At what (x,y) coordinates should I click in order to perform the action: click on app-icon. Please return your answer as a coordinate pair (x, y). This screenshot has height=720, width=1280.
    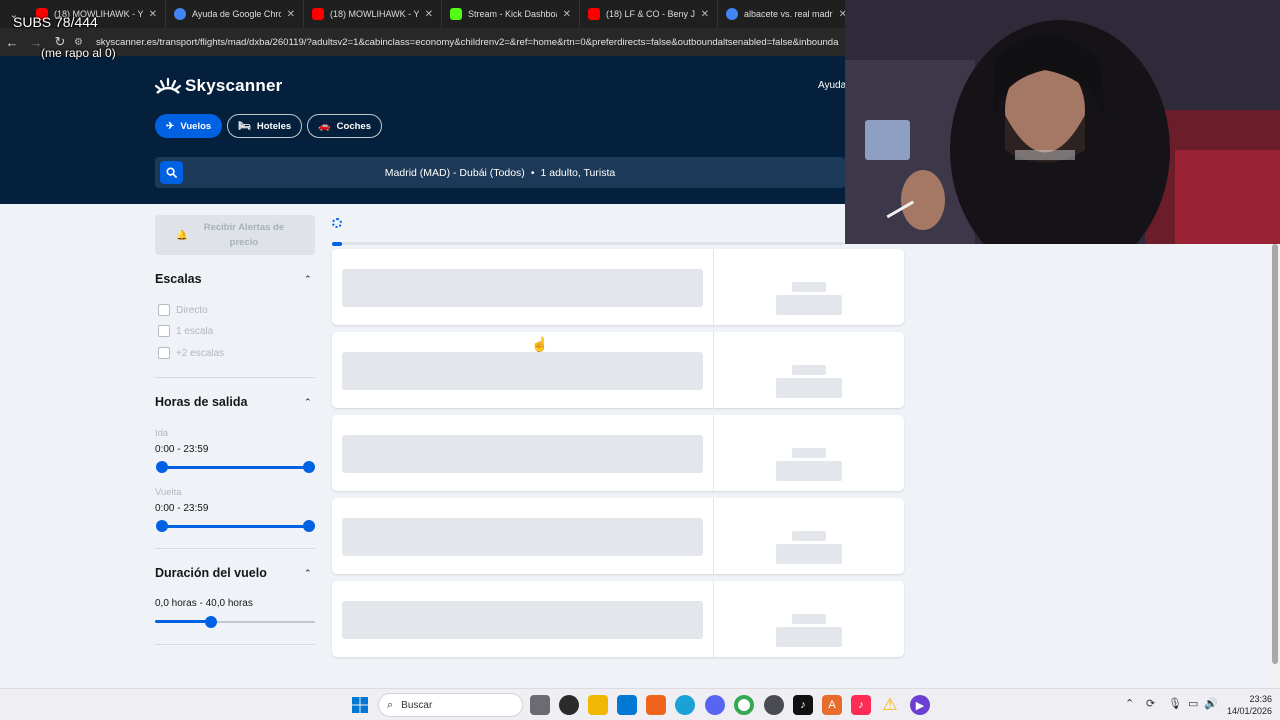
    Looking at the image, I should click on (569, 705).